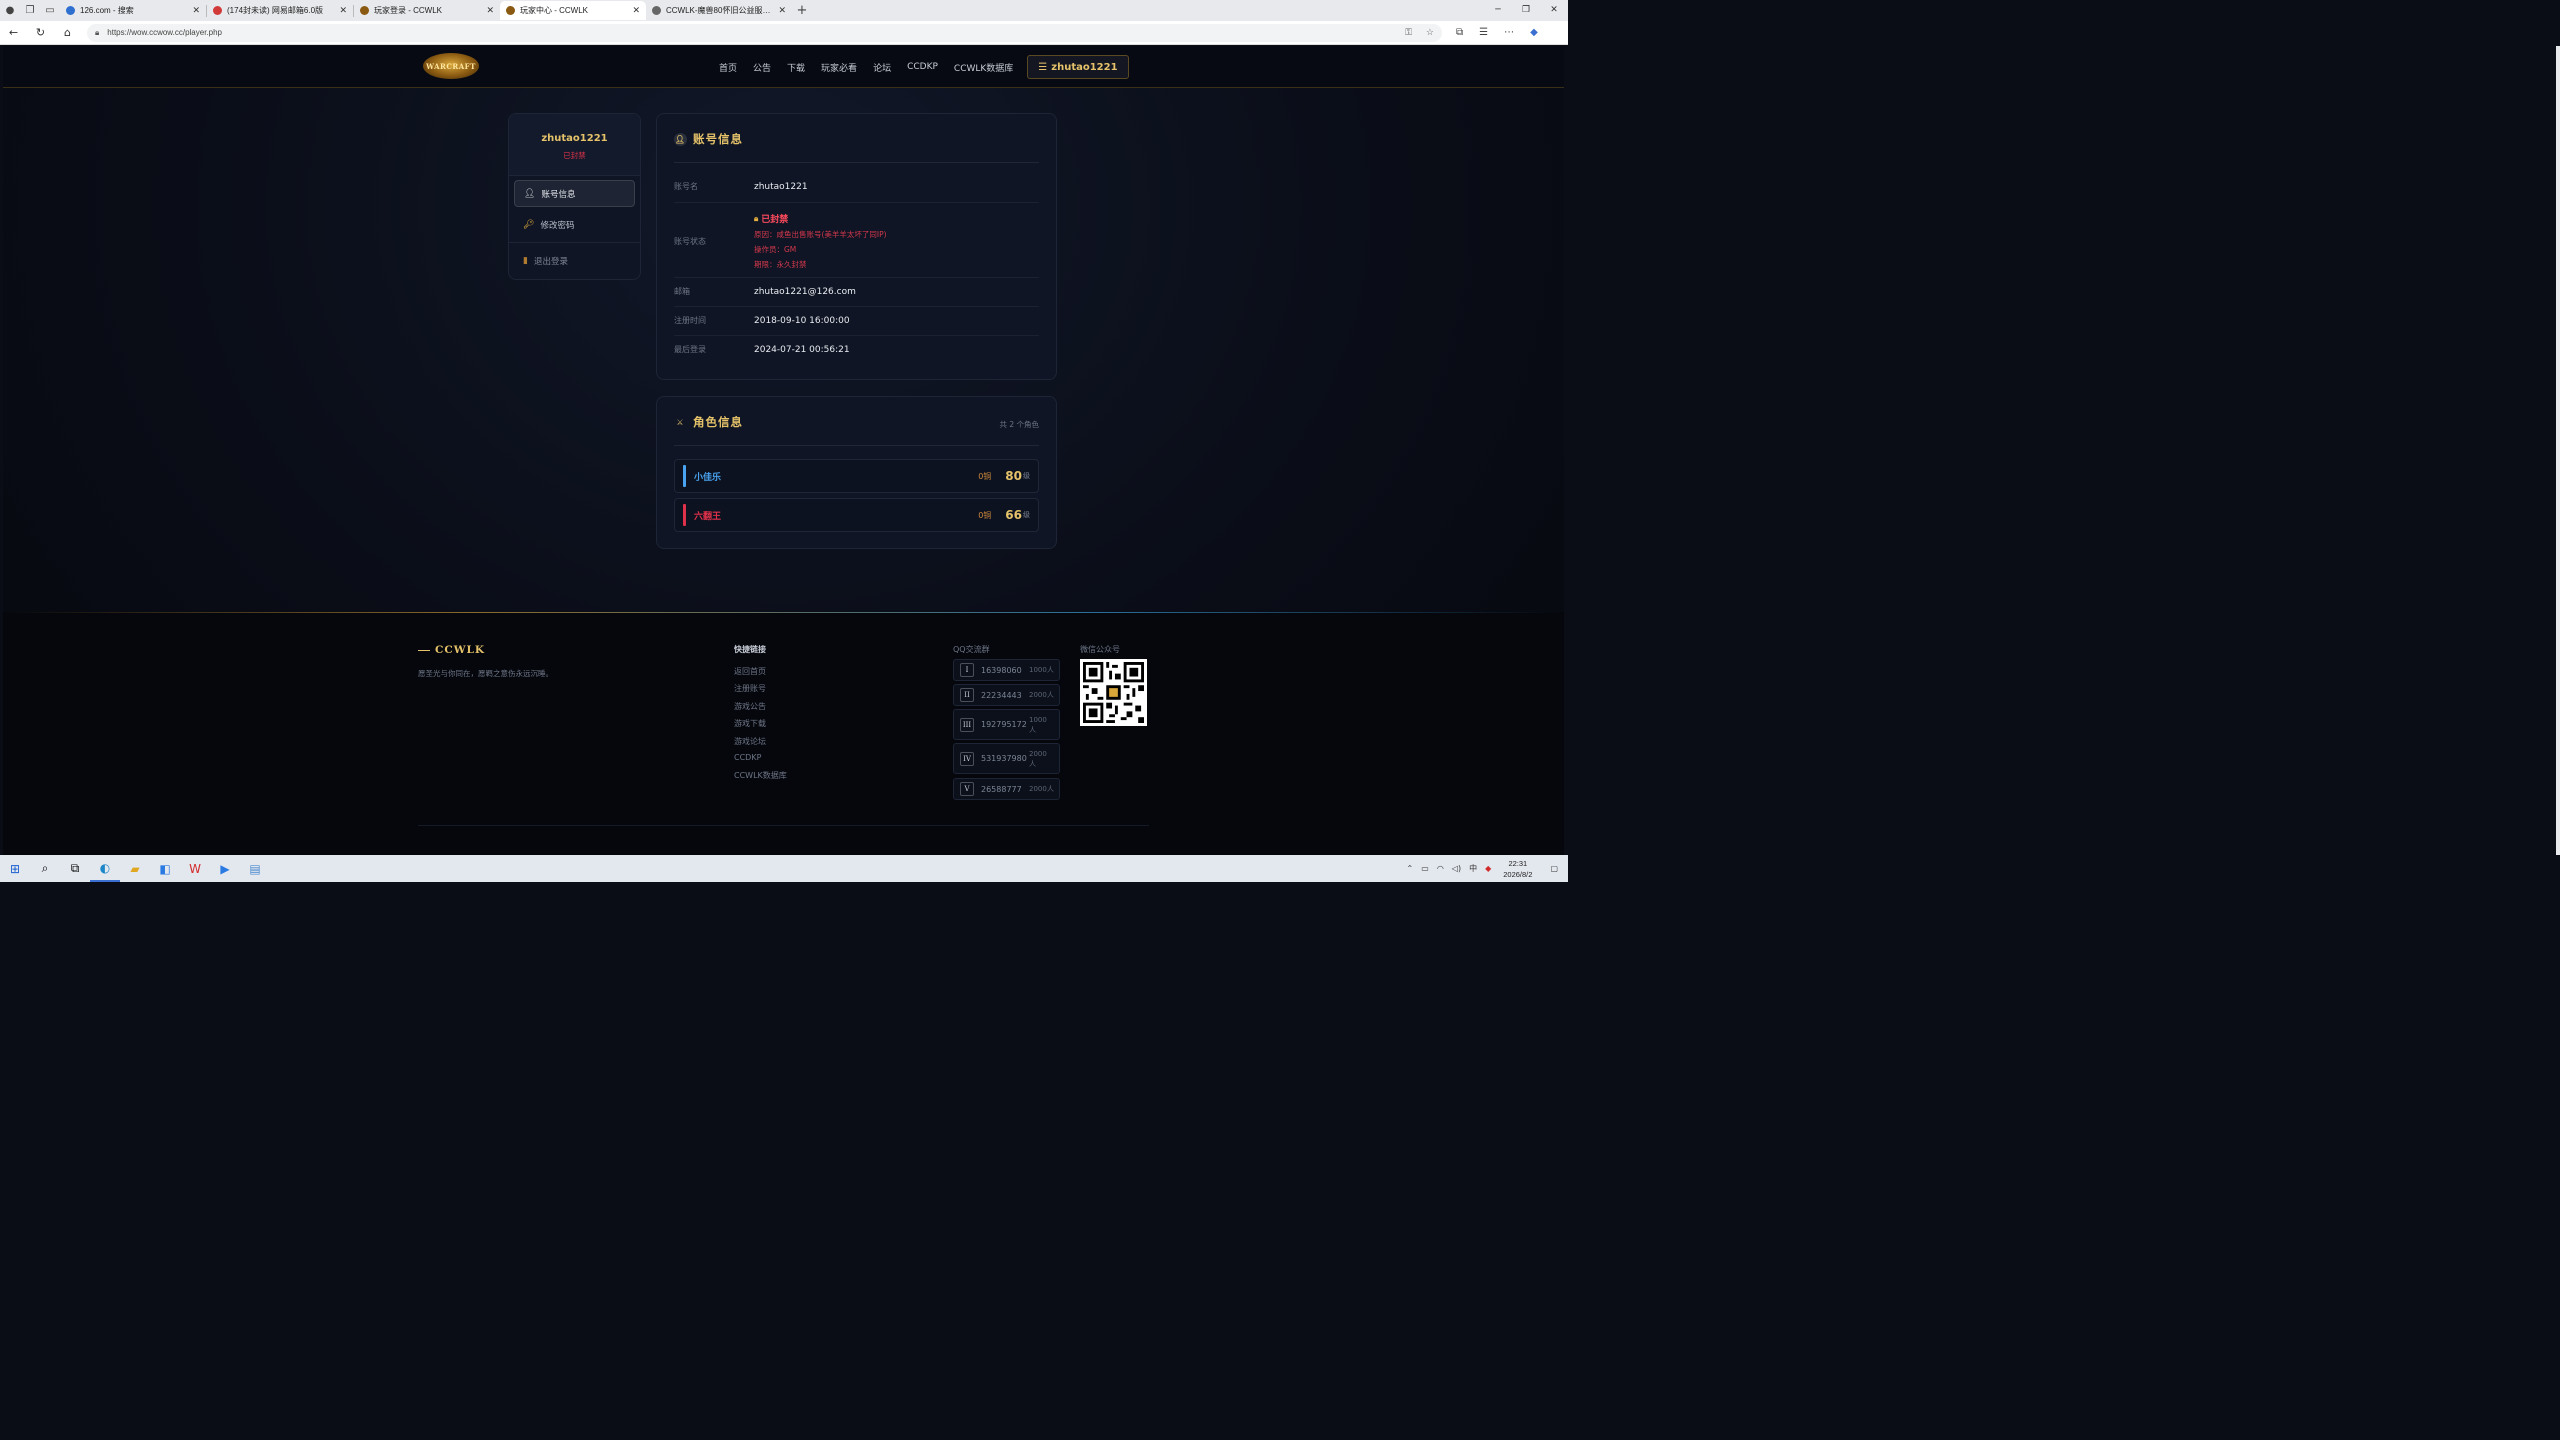 The image size is (2560, 1440). I want to click on tab-title: (174封未读) 网易邮箱6.0版, so click(275, 10).